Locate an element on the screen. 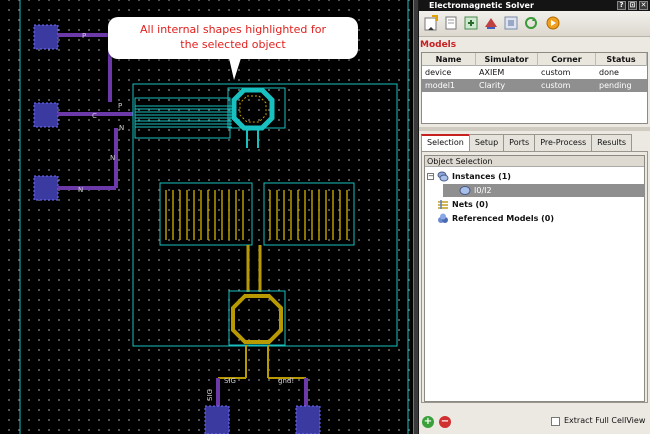 The image size is (650, 434). cell-name: device is located at coordinates (438, 72).